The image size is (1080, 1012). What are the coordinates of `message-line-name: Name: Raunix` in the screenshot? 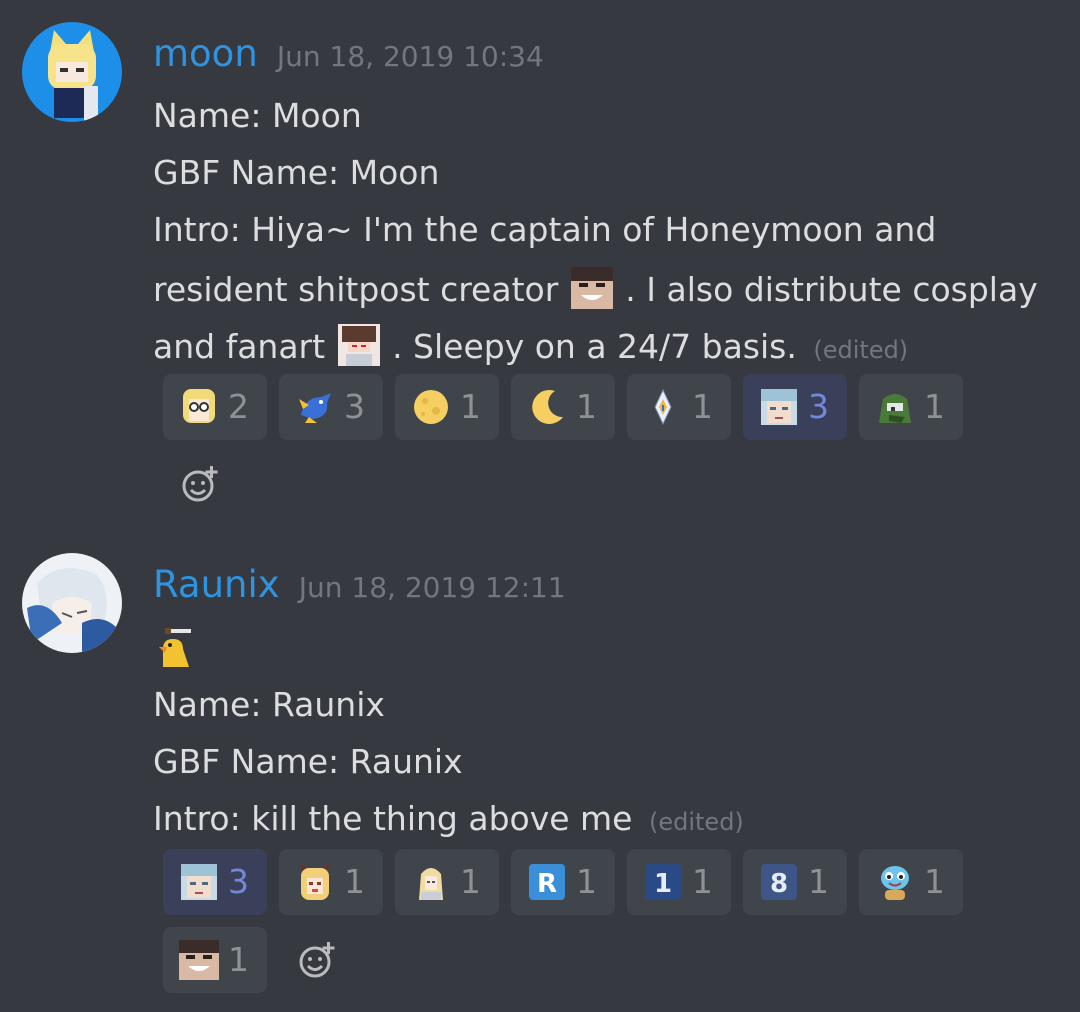 It's located at (269, 704).